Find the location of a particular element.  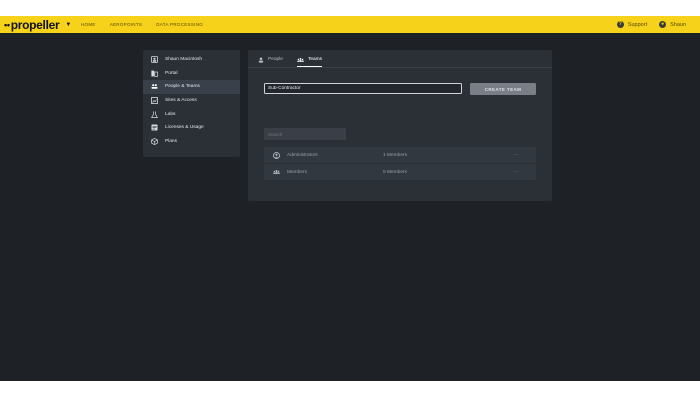

brand-name: propeller is located at coordinates (35, 24).